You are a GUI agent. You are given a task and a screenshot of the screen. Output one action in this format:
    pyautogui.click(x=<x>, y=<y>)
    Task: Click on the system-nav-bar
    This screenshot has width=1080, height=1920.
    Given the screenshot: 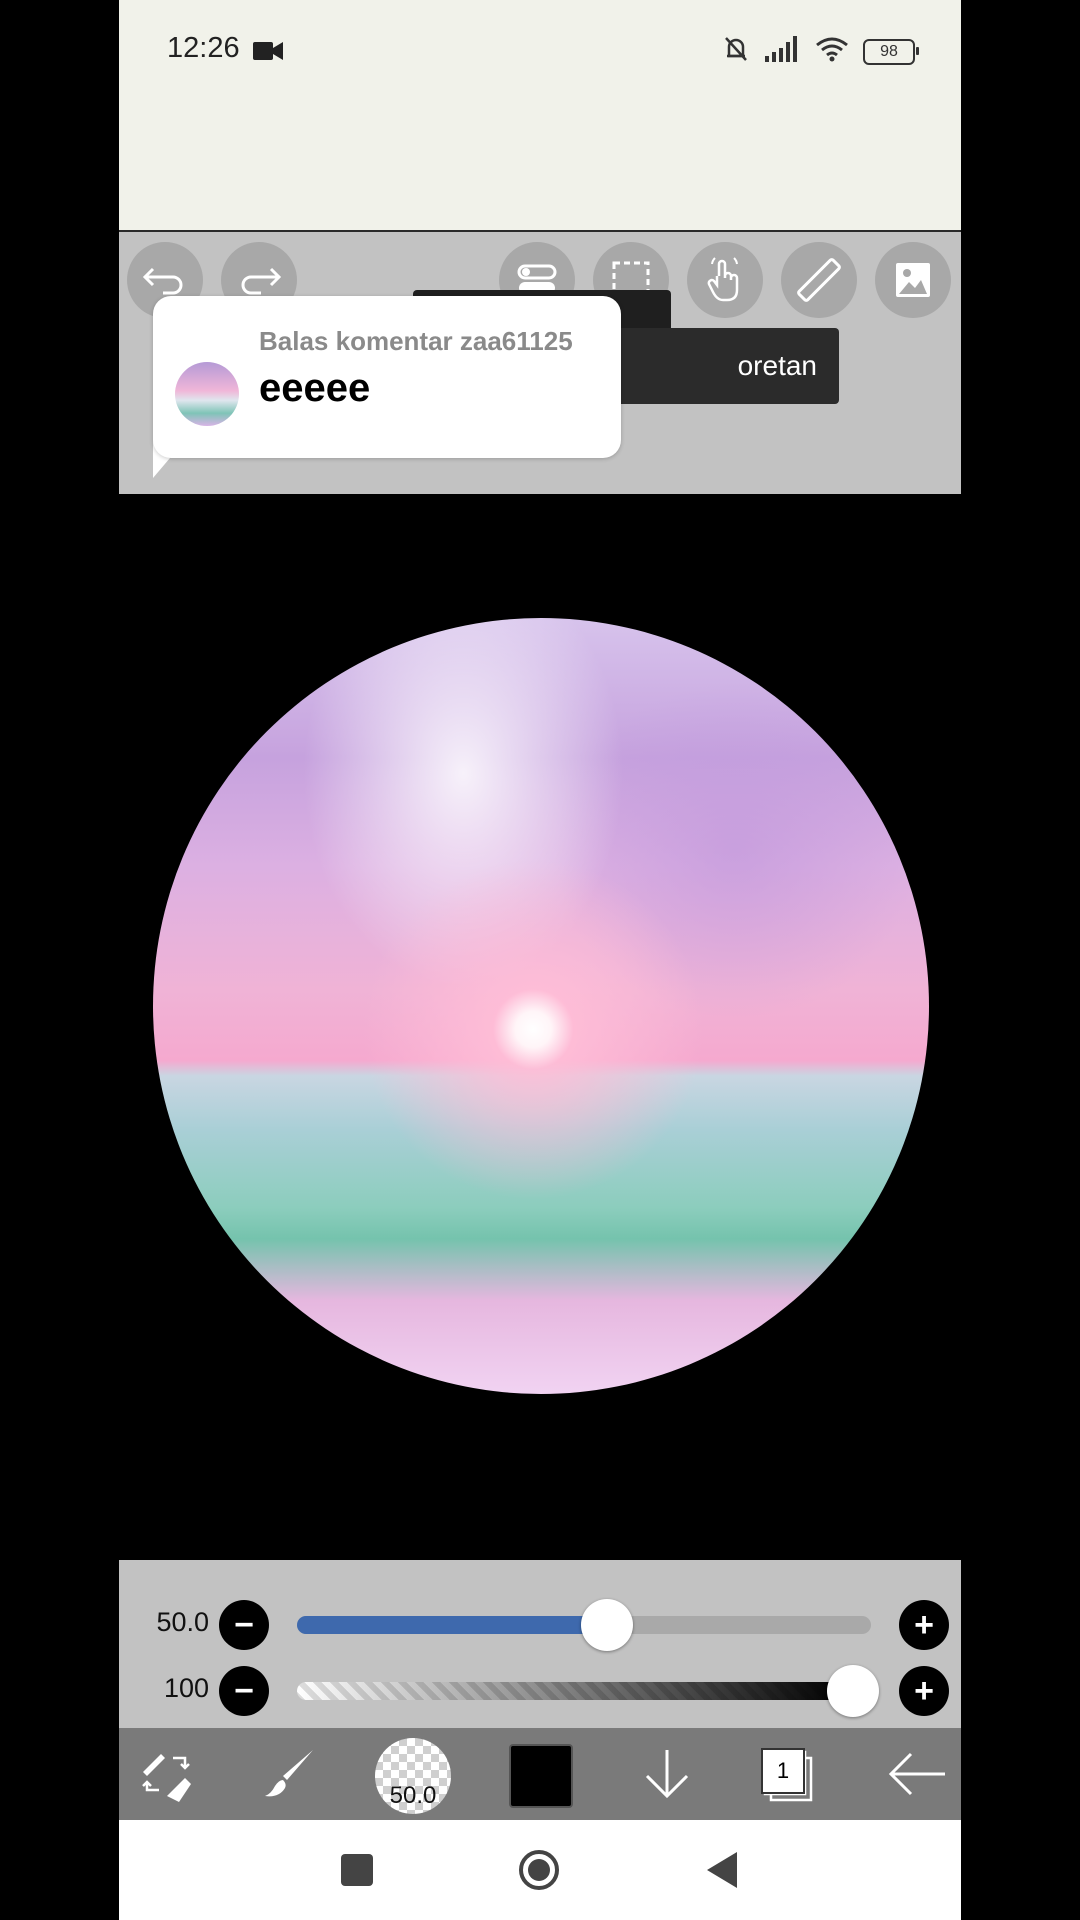 What is the action you would take?
    pyautogui.click(x=540, y=1870)
    